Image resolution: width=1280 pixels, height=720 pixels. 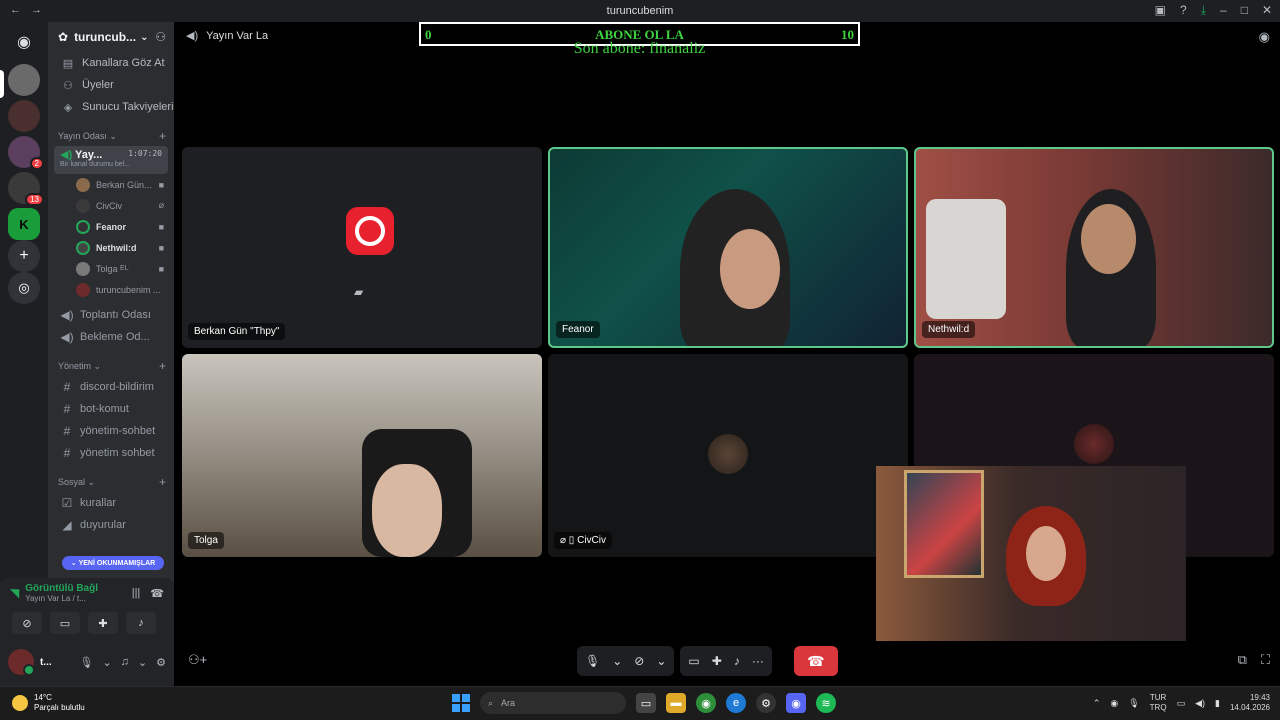 What do you see at coordinates (36, 163) in the screenshot?
I see `mention-badge: 2` at bounding box center [36, 163].